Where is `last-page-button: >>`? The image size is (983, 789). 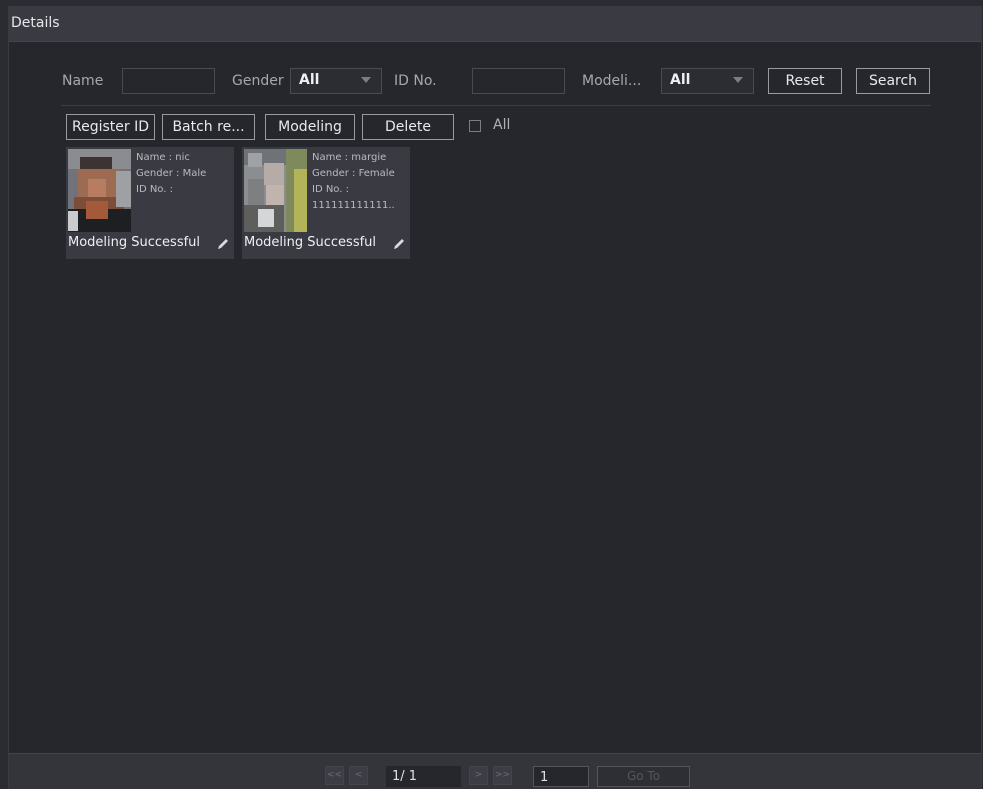
last-page-button: >> is located at coordinates (502, 775).